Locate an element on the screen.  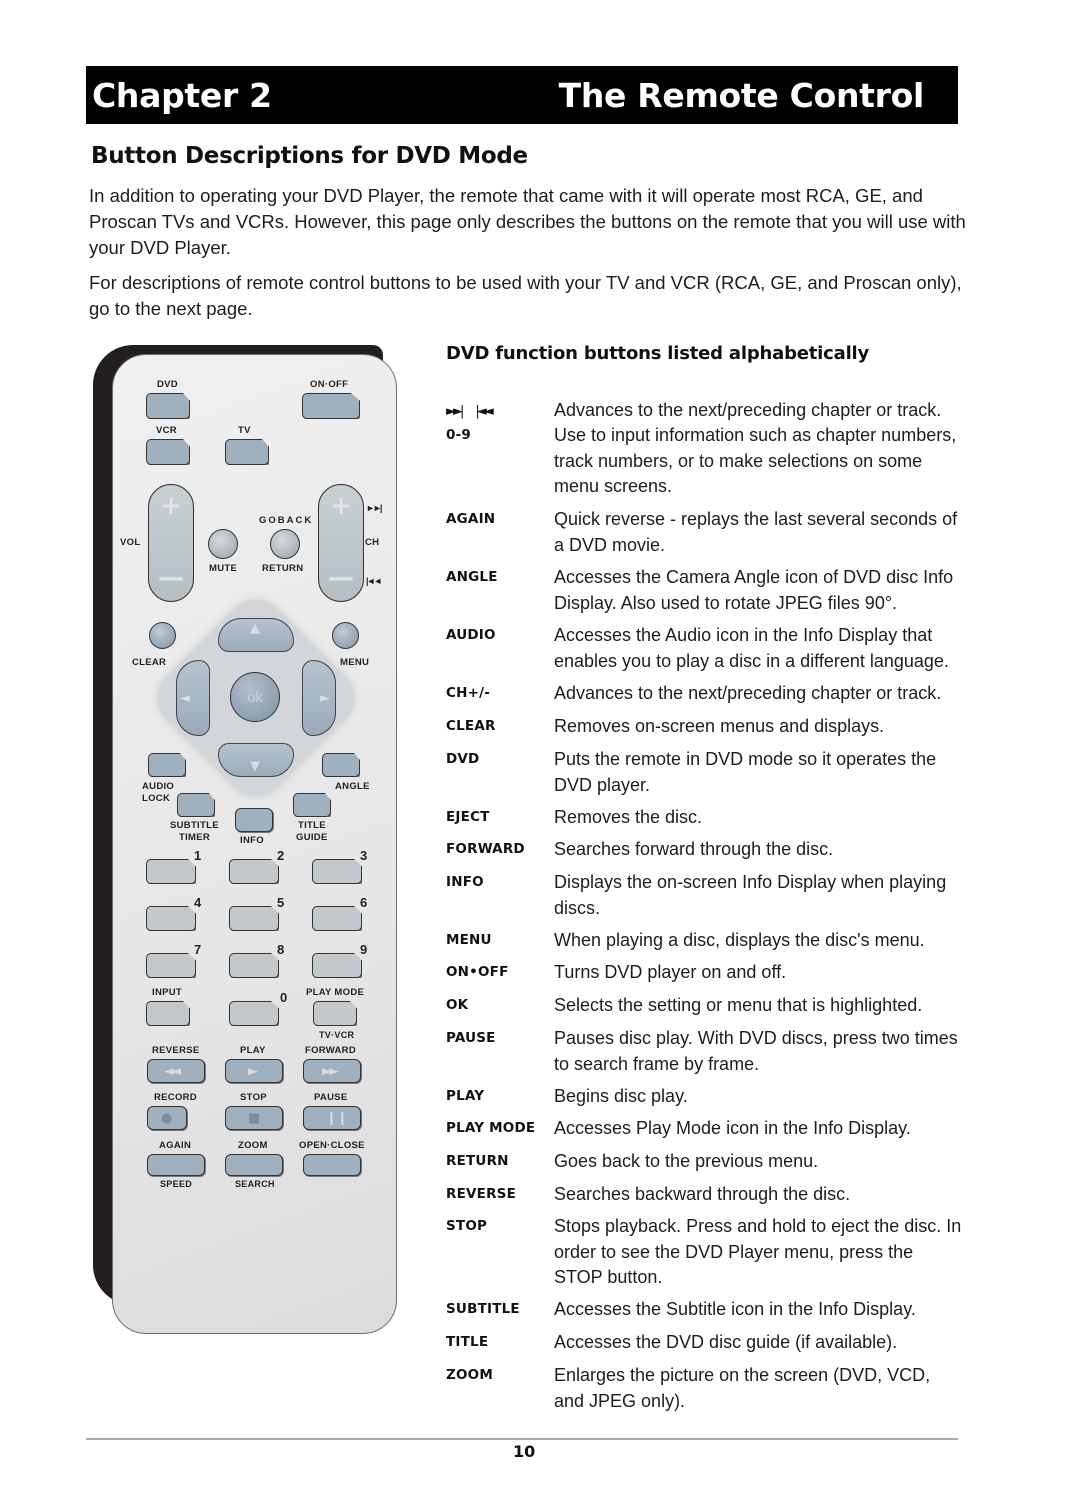
section-title: Button Descriptions for DVD Mode is located at coordinates (309, 156).